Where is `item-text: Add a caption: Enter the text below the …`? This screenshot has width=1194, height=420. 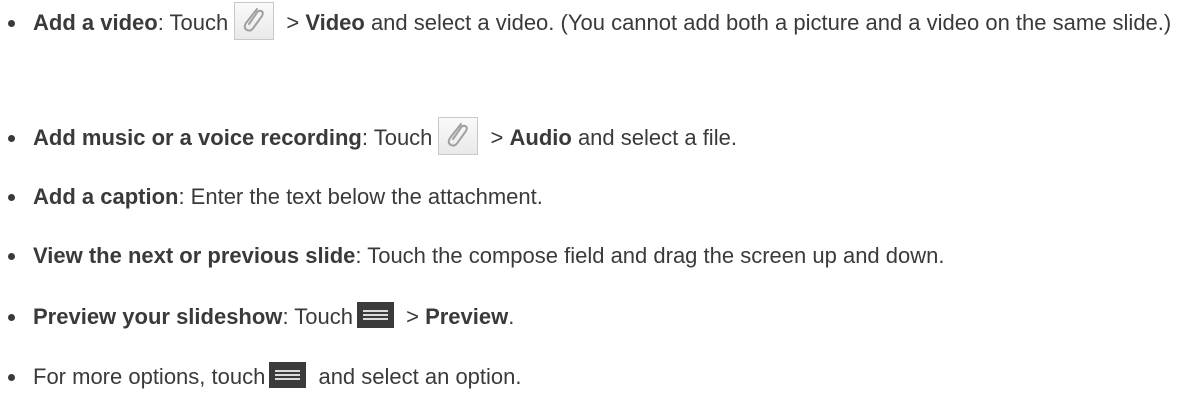 item-text: Add a caption: Enter the text below the … is located at coordinates (288, 196).